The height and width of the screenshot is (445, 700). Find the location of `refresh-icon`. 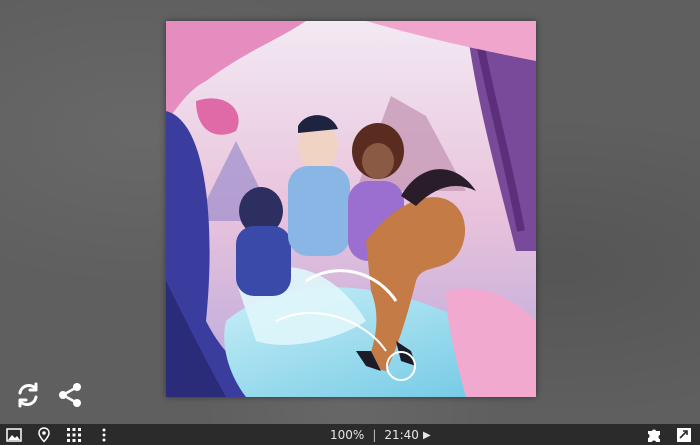

refresh-icon is located at coordinates (28, 395).